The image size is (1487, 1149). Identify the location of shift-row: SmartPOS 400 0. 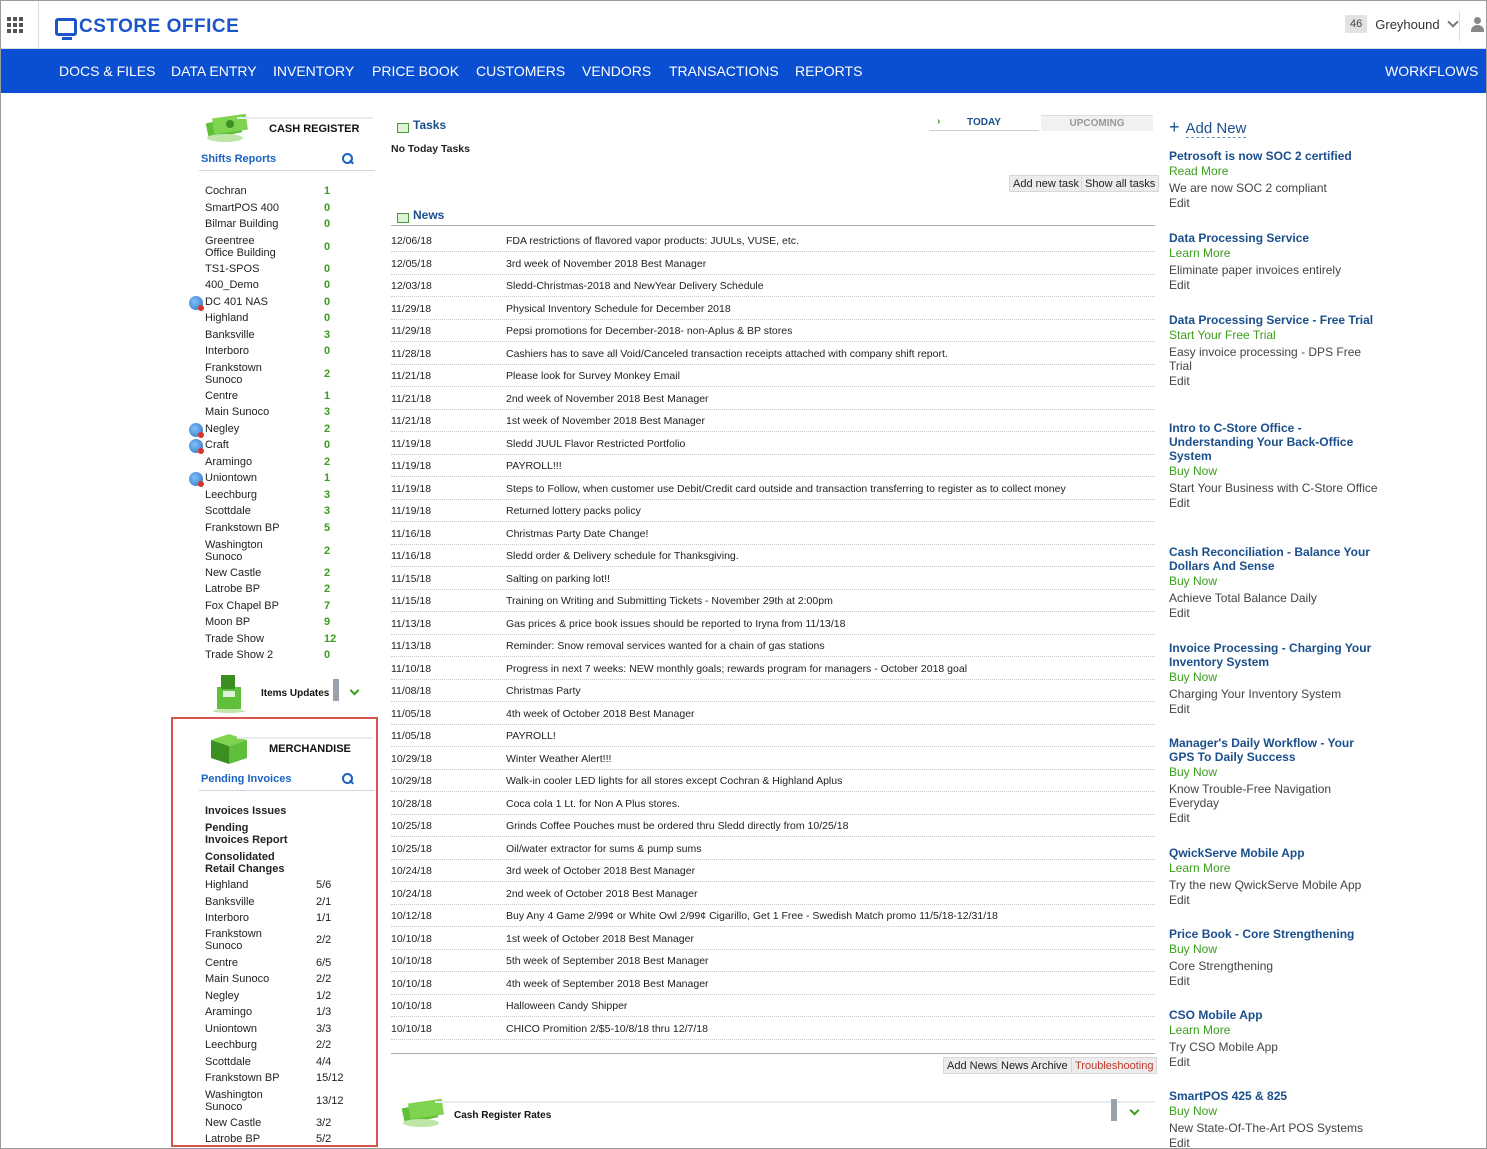
(287, 209).